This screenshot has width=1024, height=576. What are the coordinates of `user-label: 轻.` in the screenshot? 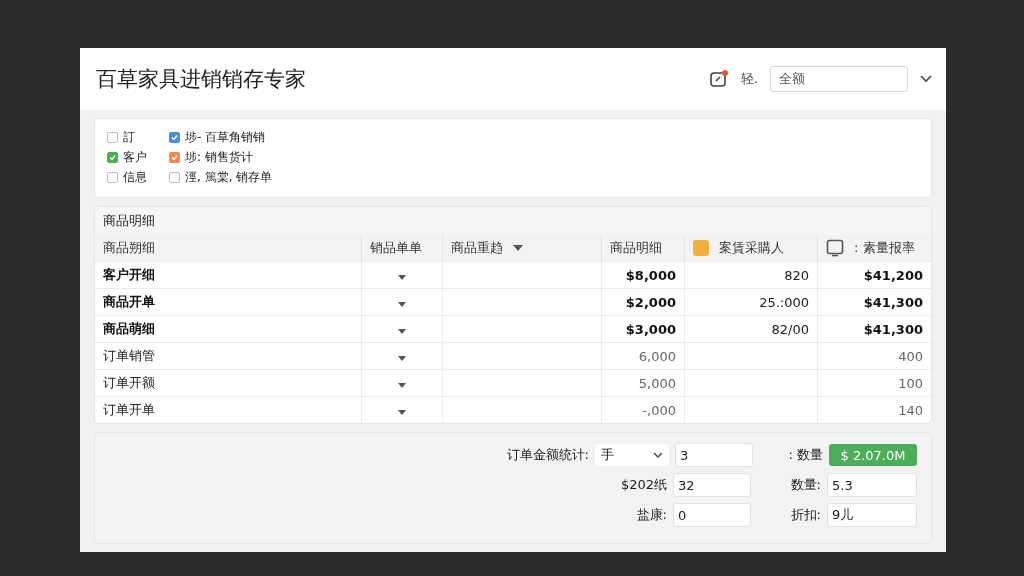 It's located at (749, 79).